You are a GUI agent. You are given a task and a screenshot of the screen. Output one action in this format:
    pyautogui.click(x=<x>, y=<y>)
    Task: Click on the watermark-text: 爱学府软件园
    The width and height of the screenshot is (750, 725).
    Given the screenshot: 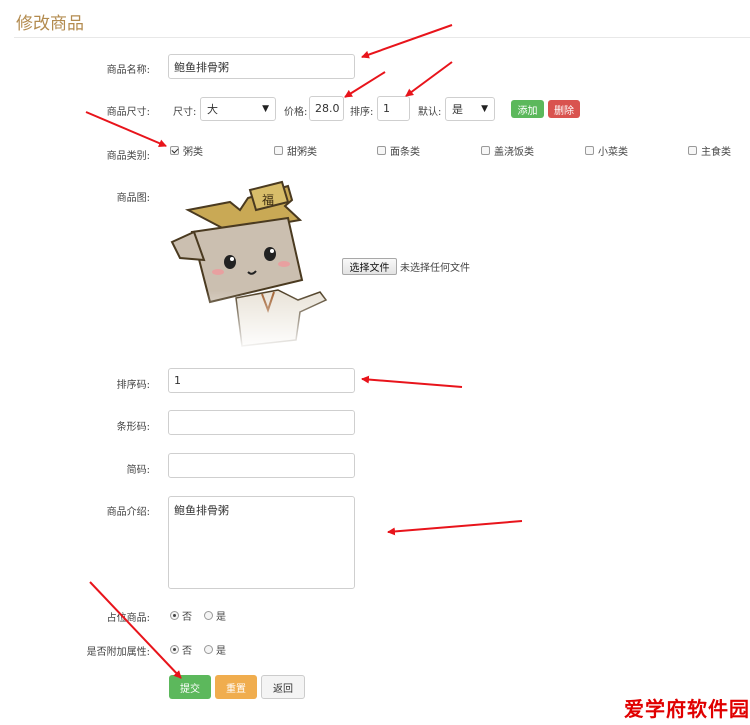 What is the action you would take?
    pyautogui.click(x=687, y=709)
    